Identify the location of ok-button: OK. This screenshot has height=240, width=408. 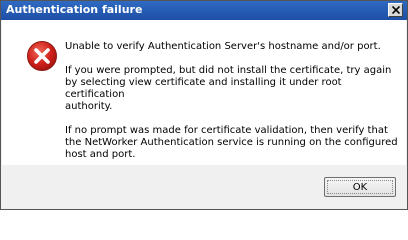
(360, 187).